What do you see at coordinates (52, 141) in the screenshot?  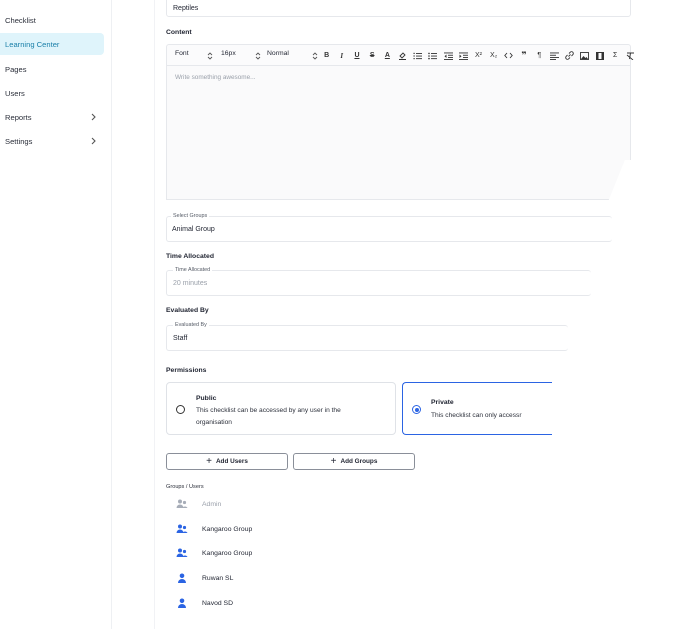 I see `sidebar-item-settings: Settings` at bounding box center [52, 141].